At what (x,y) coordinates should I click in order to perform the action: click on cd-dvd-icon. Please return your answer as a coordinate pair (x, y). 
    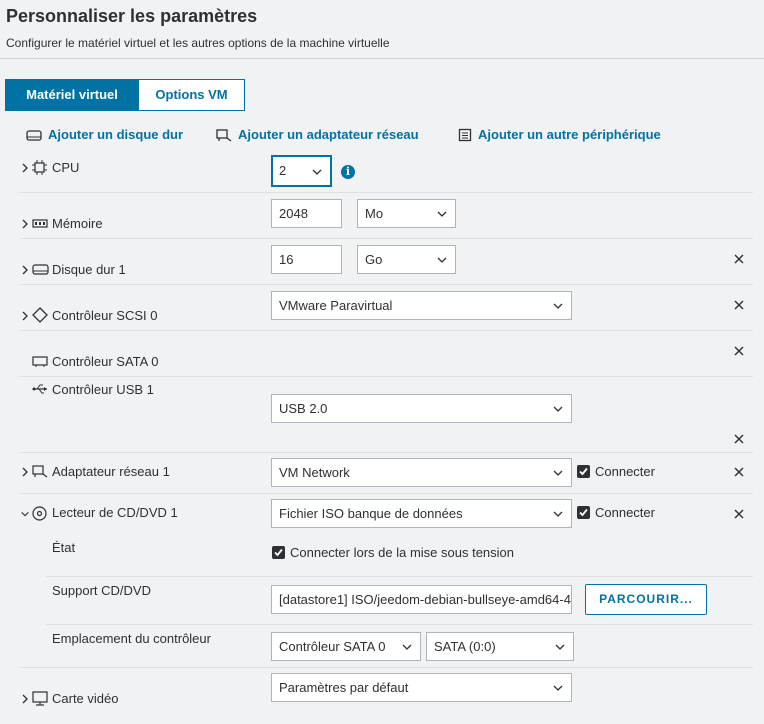
    Looking at the image, I should click on (39, 513).